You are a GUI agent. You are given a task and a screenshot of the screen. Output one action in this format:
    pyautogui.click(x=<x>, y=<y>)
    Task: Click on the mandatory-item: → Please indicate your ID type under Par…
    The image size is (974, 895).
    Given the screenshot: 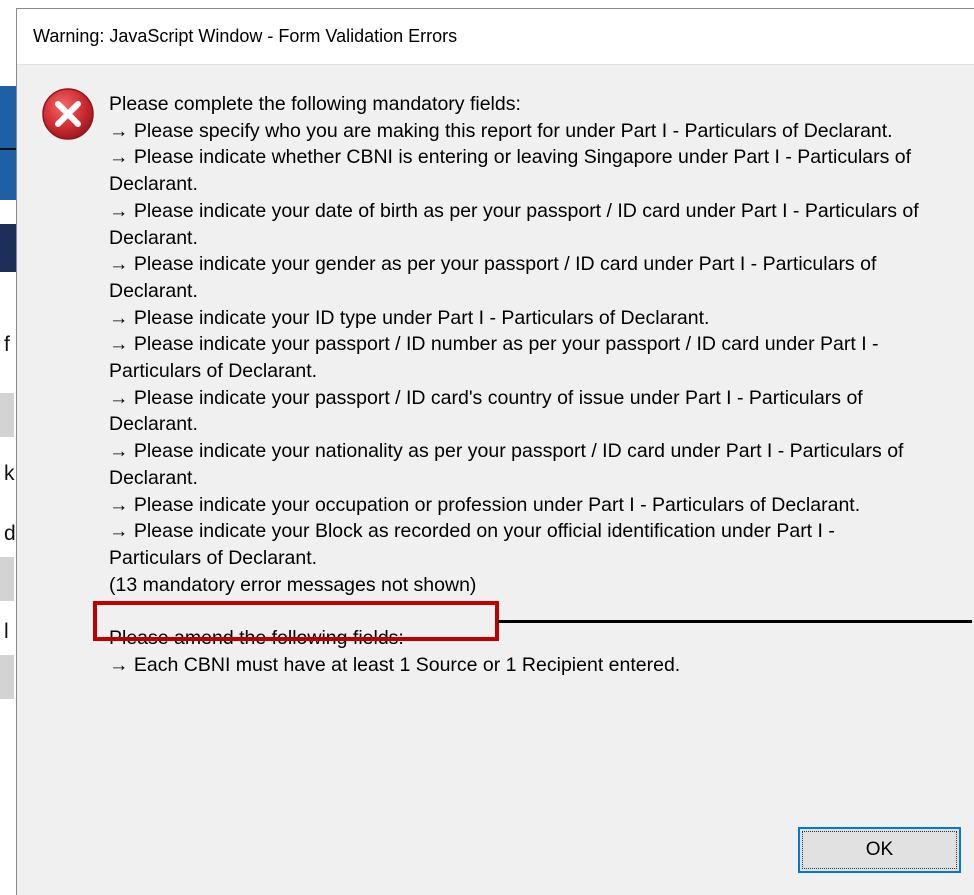 What is the action you would take?
    pyautogui.click(x=409, y=317)
    